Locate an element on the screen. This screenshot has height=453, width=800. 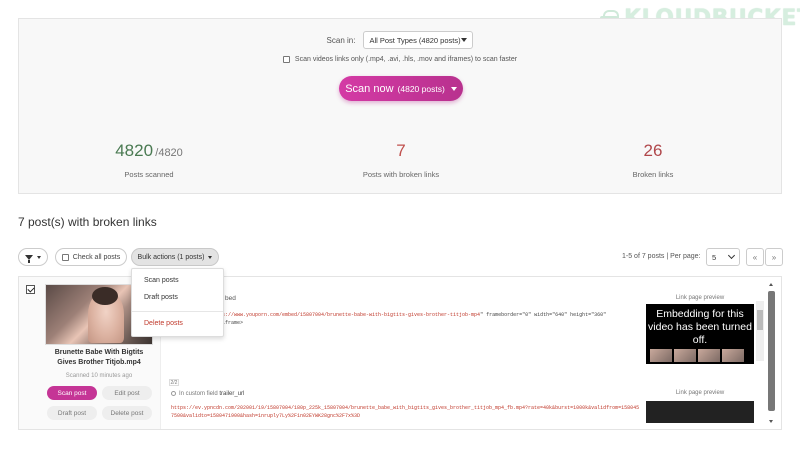
scan-in-row: Scan in: All Post Types (4820 posts) is located at coordinates (400, 40).